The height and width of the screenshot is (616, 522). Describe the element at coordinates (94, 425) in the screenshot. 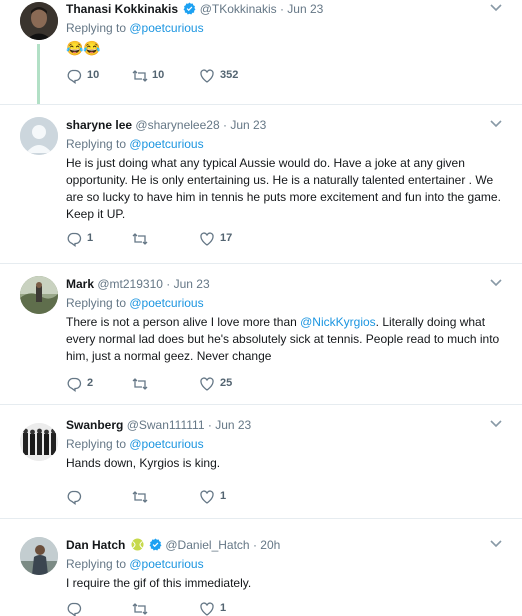

I see `display-name: Swanberg` at that location.